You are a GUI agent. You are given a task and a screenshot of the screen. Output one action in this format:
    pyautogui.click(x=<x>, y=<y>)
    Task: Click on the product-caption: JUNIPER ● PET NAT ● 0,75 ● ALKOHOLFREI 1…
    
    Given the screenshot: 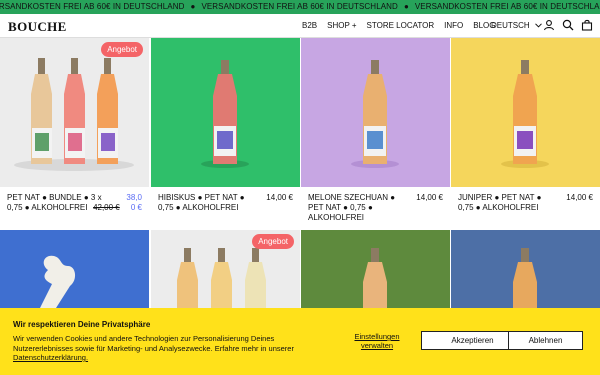 What is the action you would take?
    pyautogui.click(x=525, y=208)
    